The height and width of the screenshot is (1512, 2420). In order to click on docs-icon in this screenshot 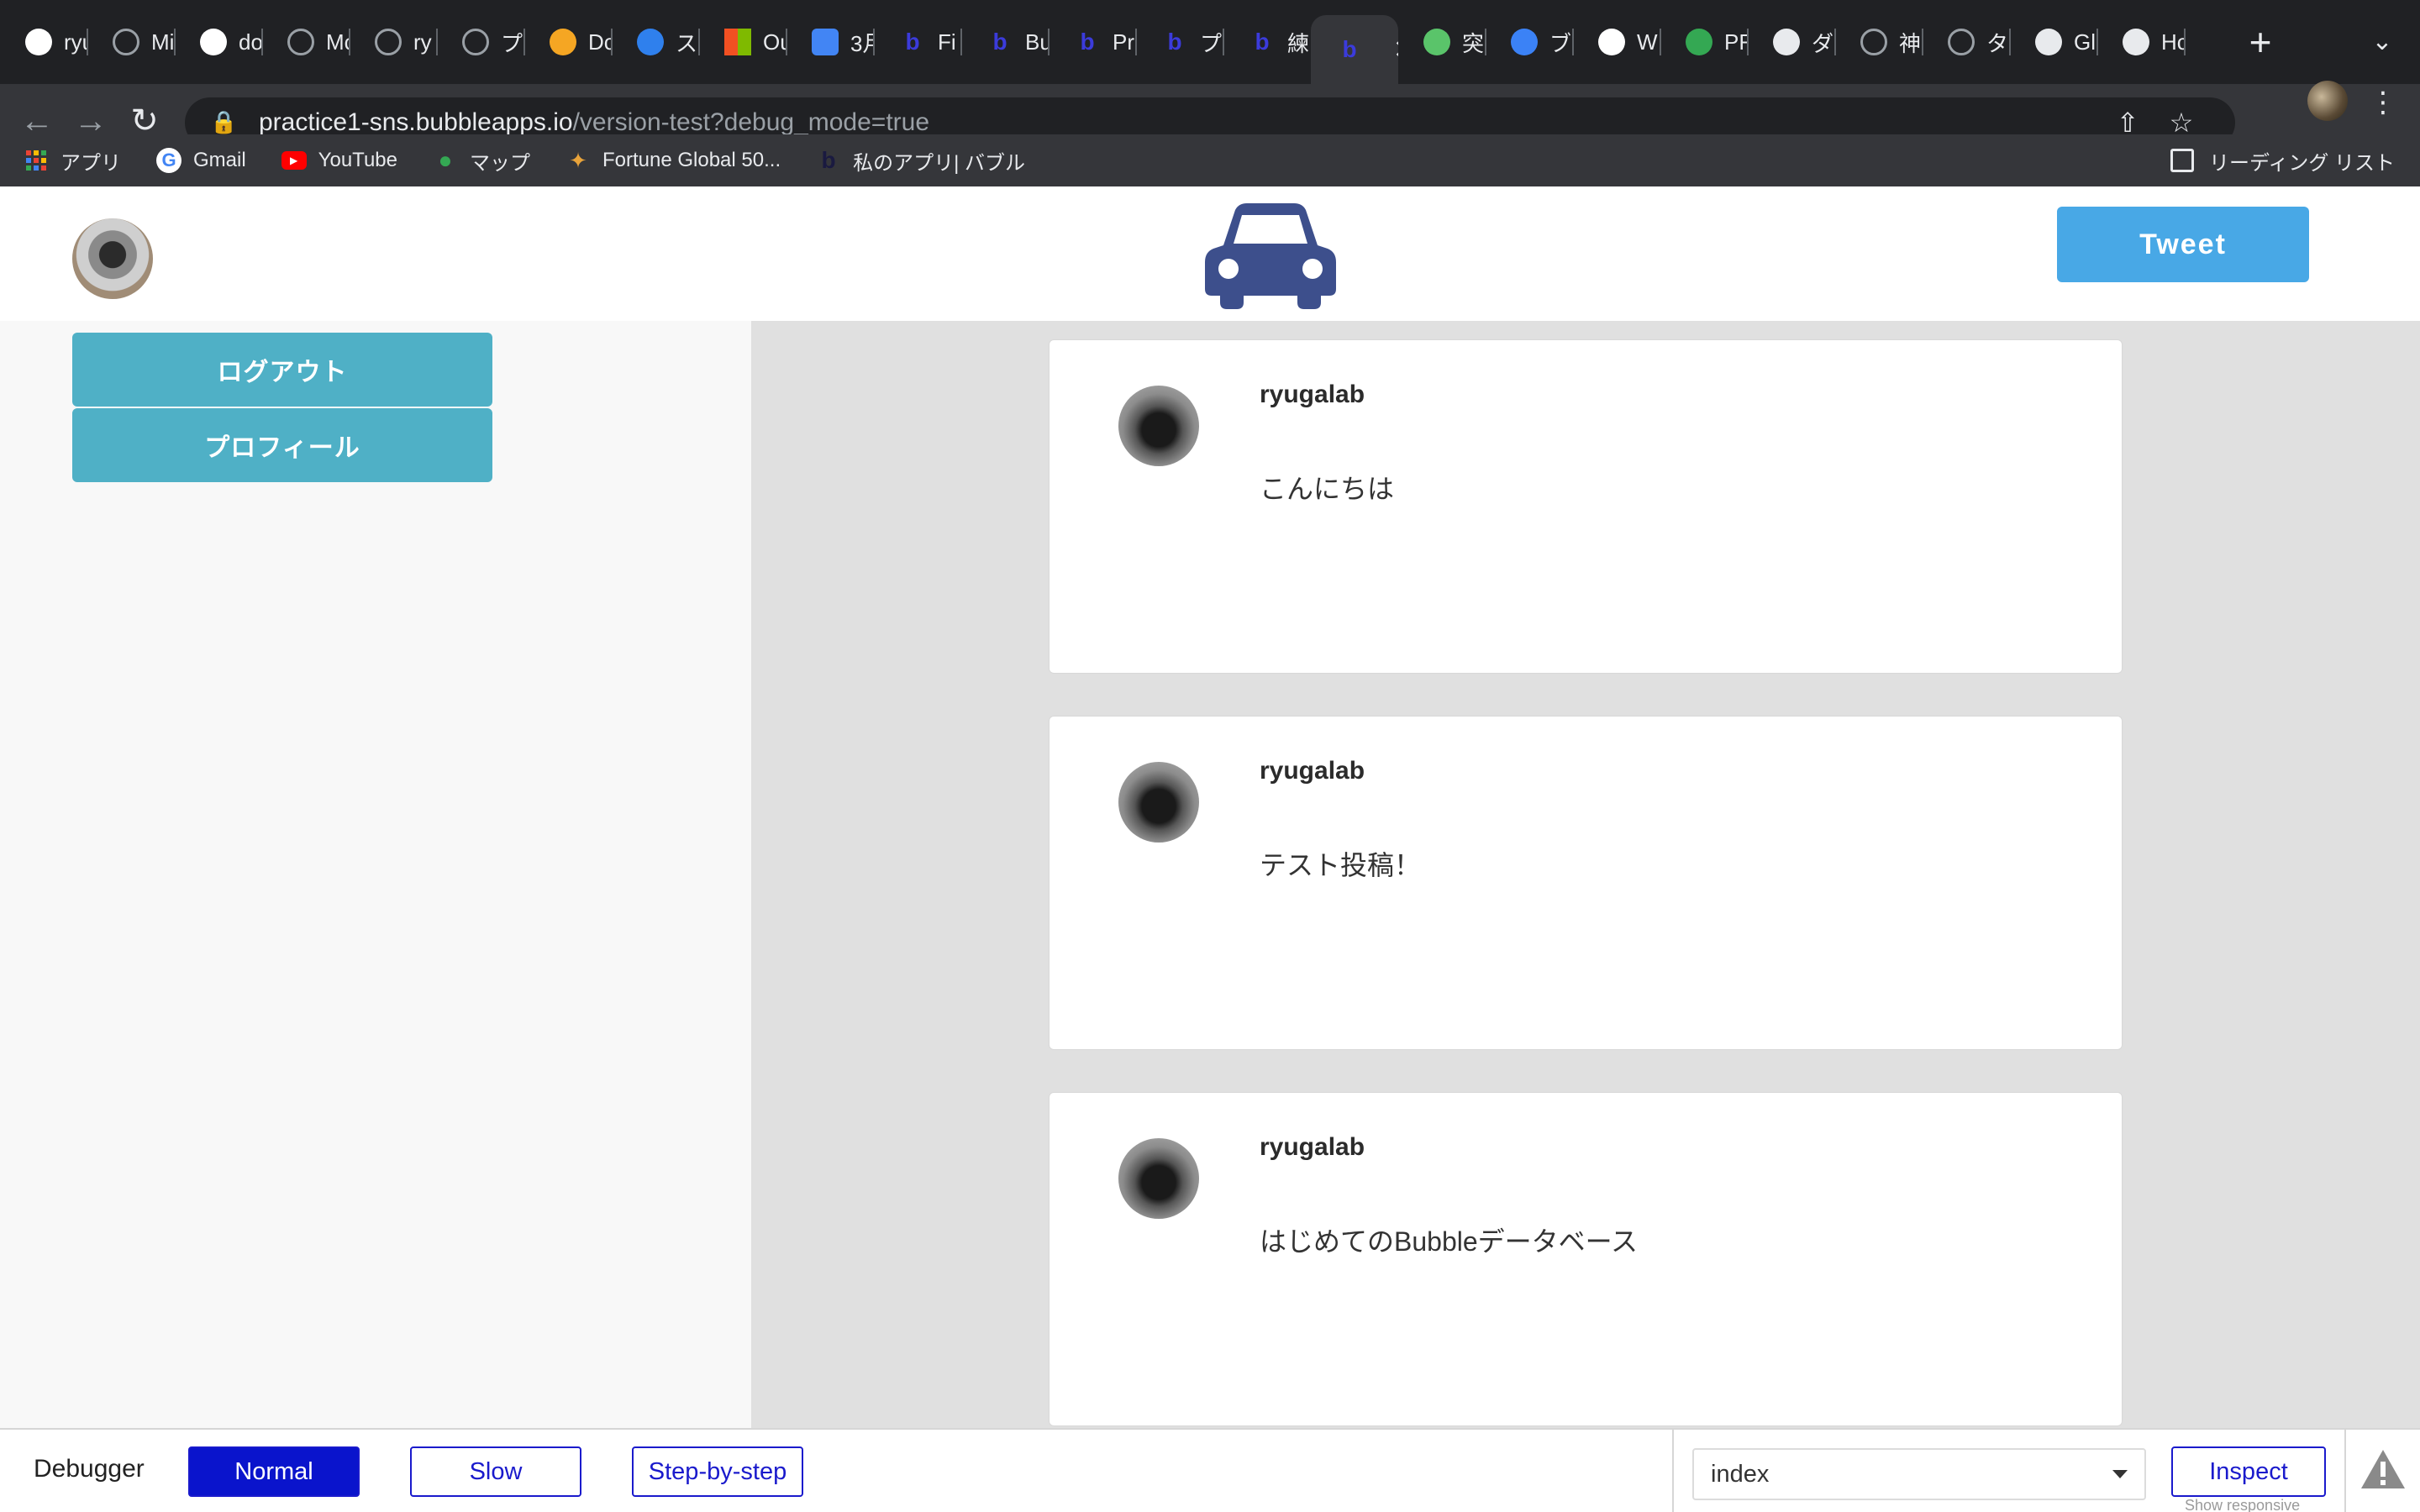, I will do `click(825, 42)`.